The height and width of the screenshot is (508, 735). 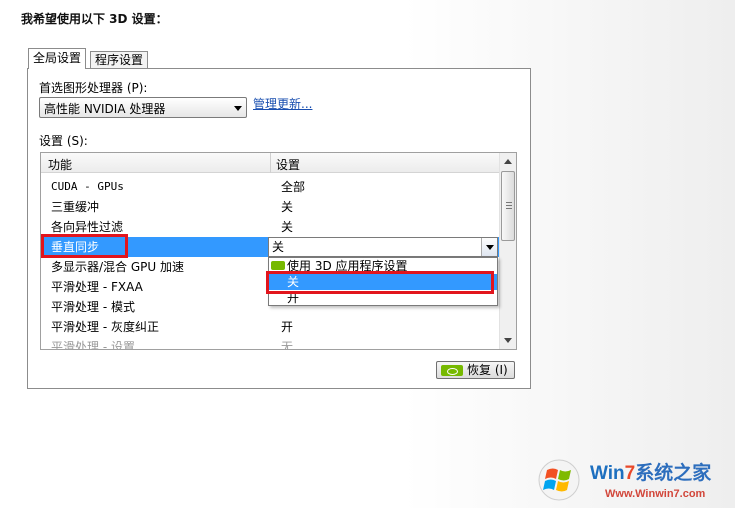 What do you see at coordinates (293, 282) in the screenshot?
I see `option-label: 关` at bounding box center [293, 282].